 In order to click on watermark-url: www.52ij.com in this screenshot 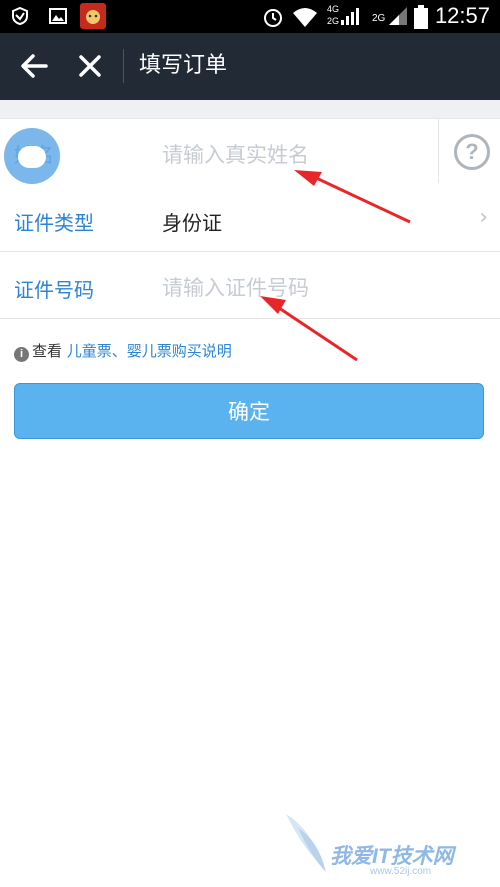, I will do `click(401, 871)`.